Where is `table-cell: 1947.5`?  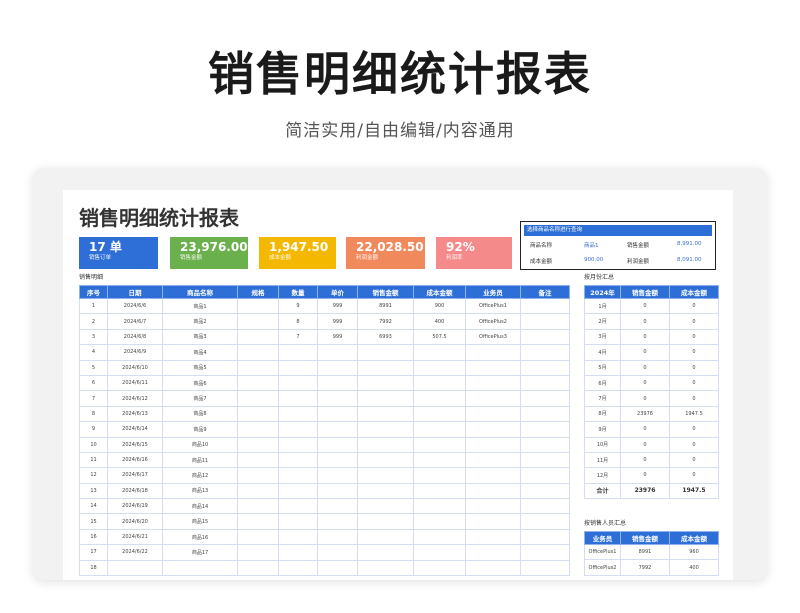
table-cell: 1947.5 is located at coordinates (694, 414).